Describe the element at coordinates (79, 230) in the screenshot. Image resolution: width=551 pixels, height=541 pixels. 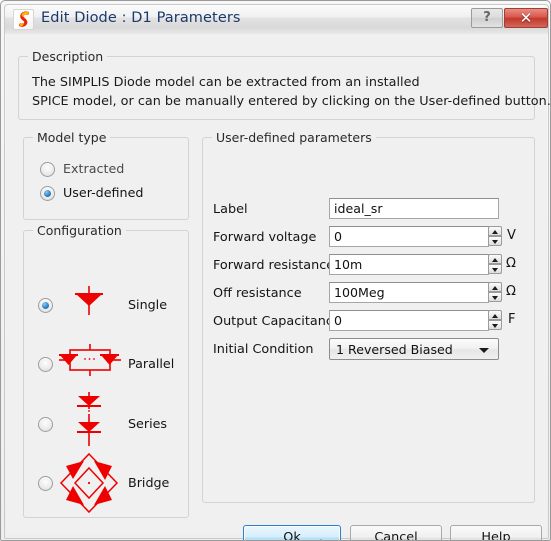
I see `configuration-legend: Configuration` at that location.